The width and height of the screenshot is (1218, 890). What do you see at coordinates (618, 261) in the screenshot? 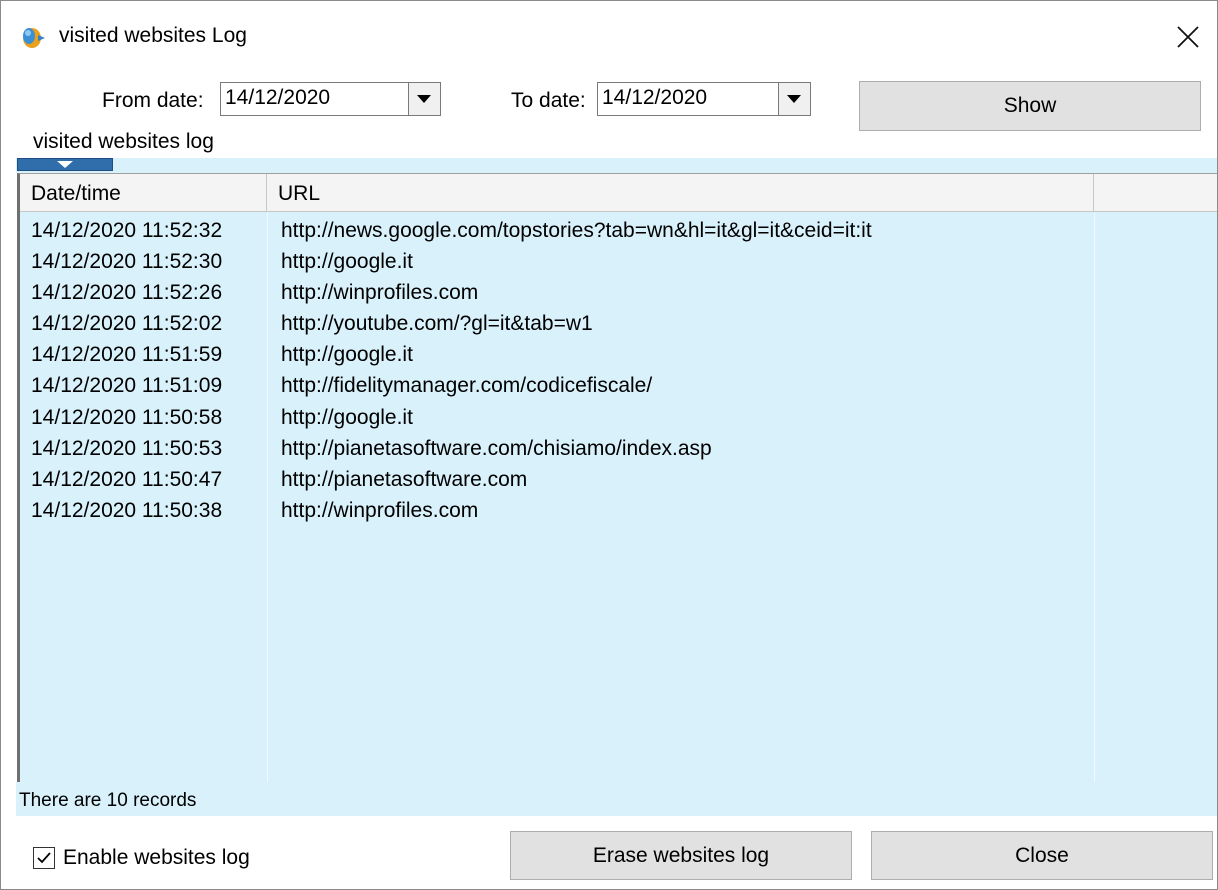
I see `table-row: 14/12/2020 11:52:30 http://google.it` at bounding box center [618, 261].